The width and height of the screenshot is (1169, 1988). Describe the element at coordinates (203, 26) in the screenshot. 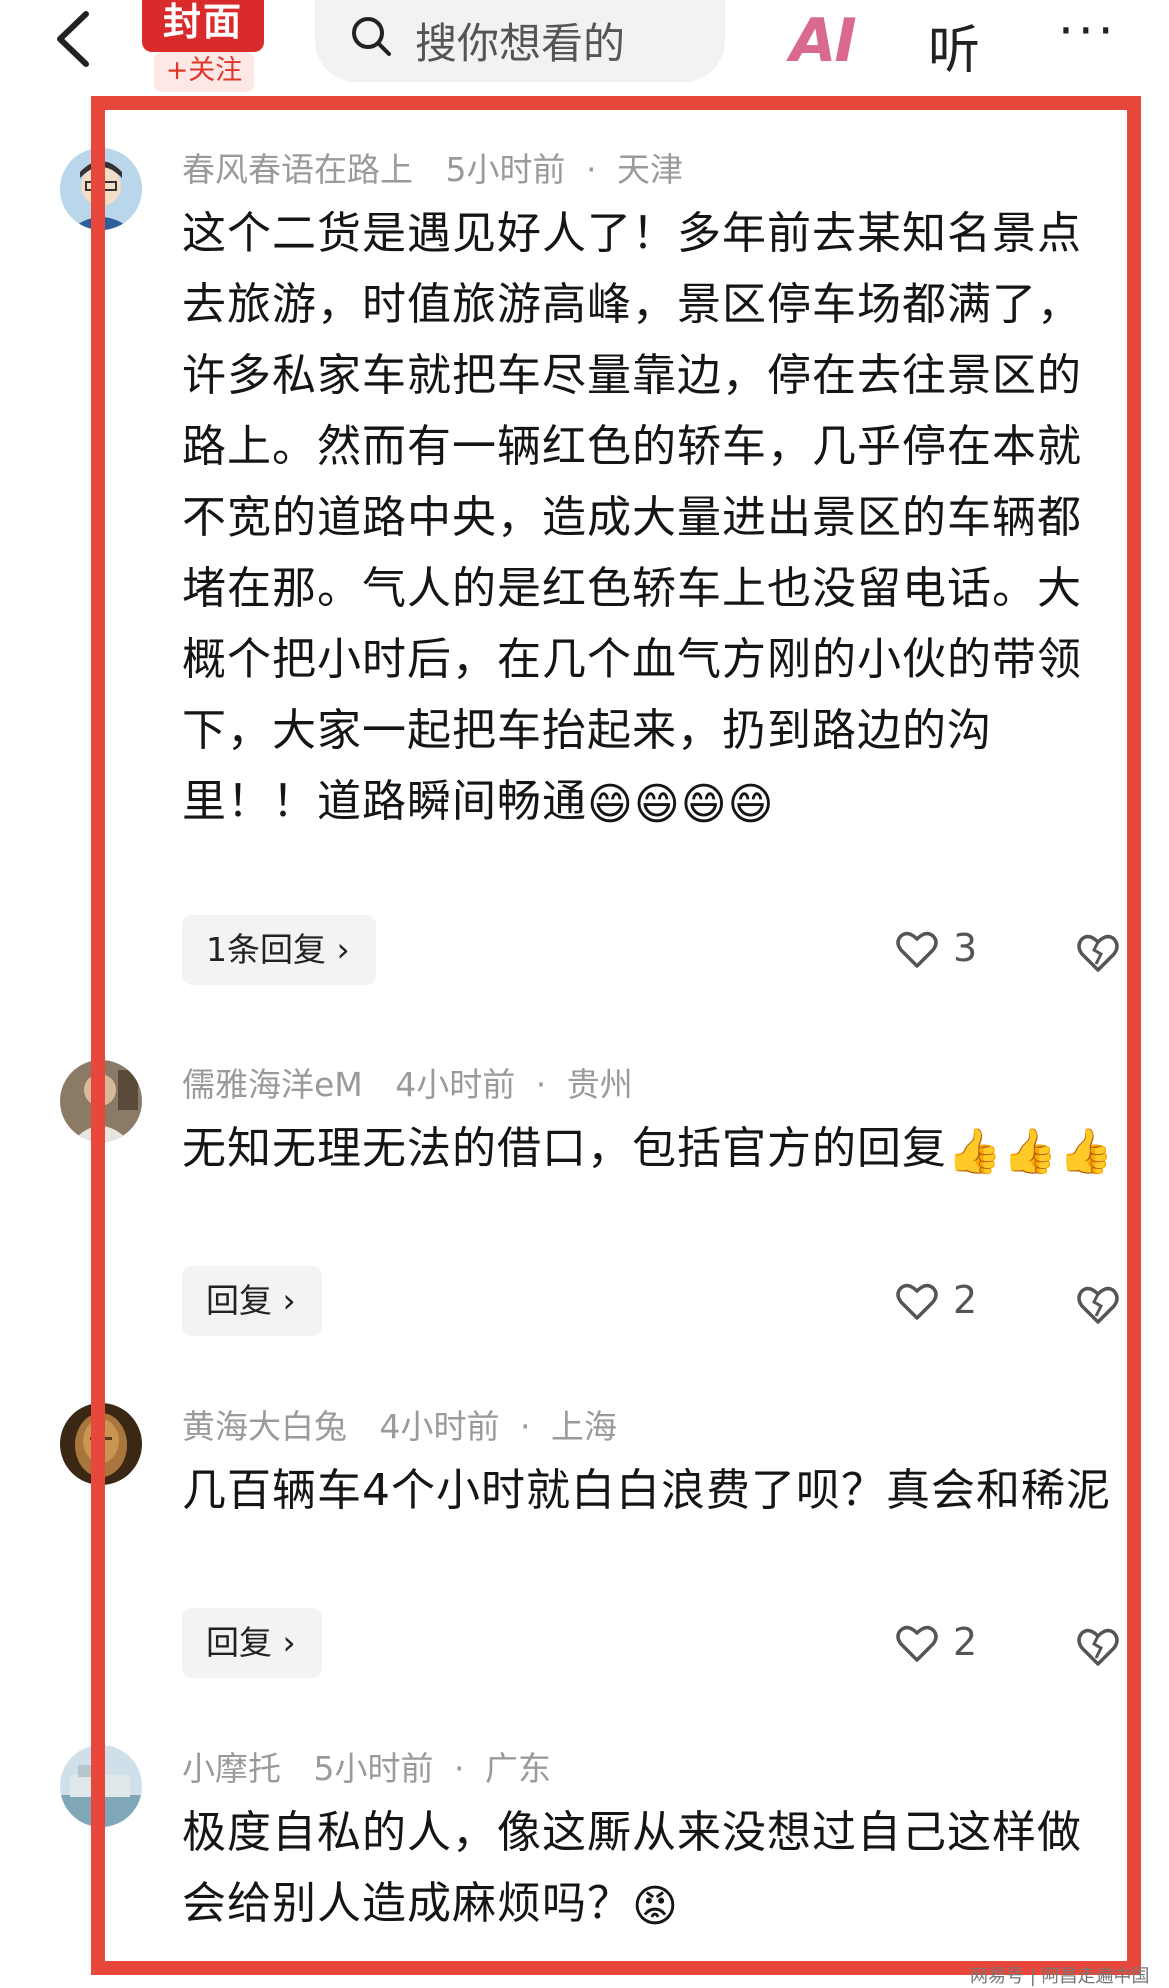

I see `logo-text: 封面` at that location.